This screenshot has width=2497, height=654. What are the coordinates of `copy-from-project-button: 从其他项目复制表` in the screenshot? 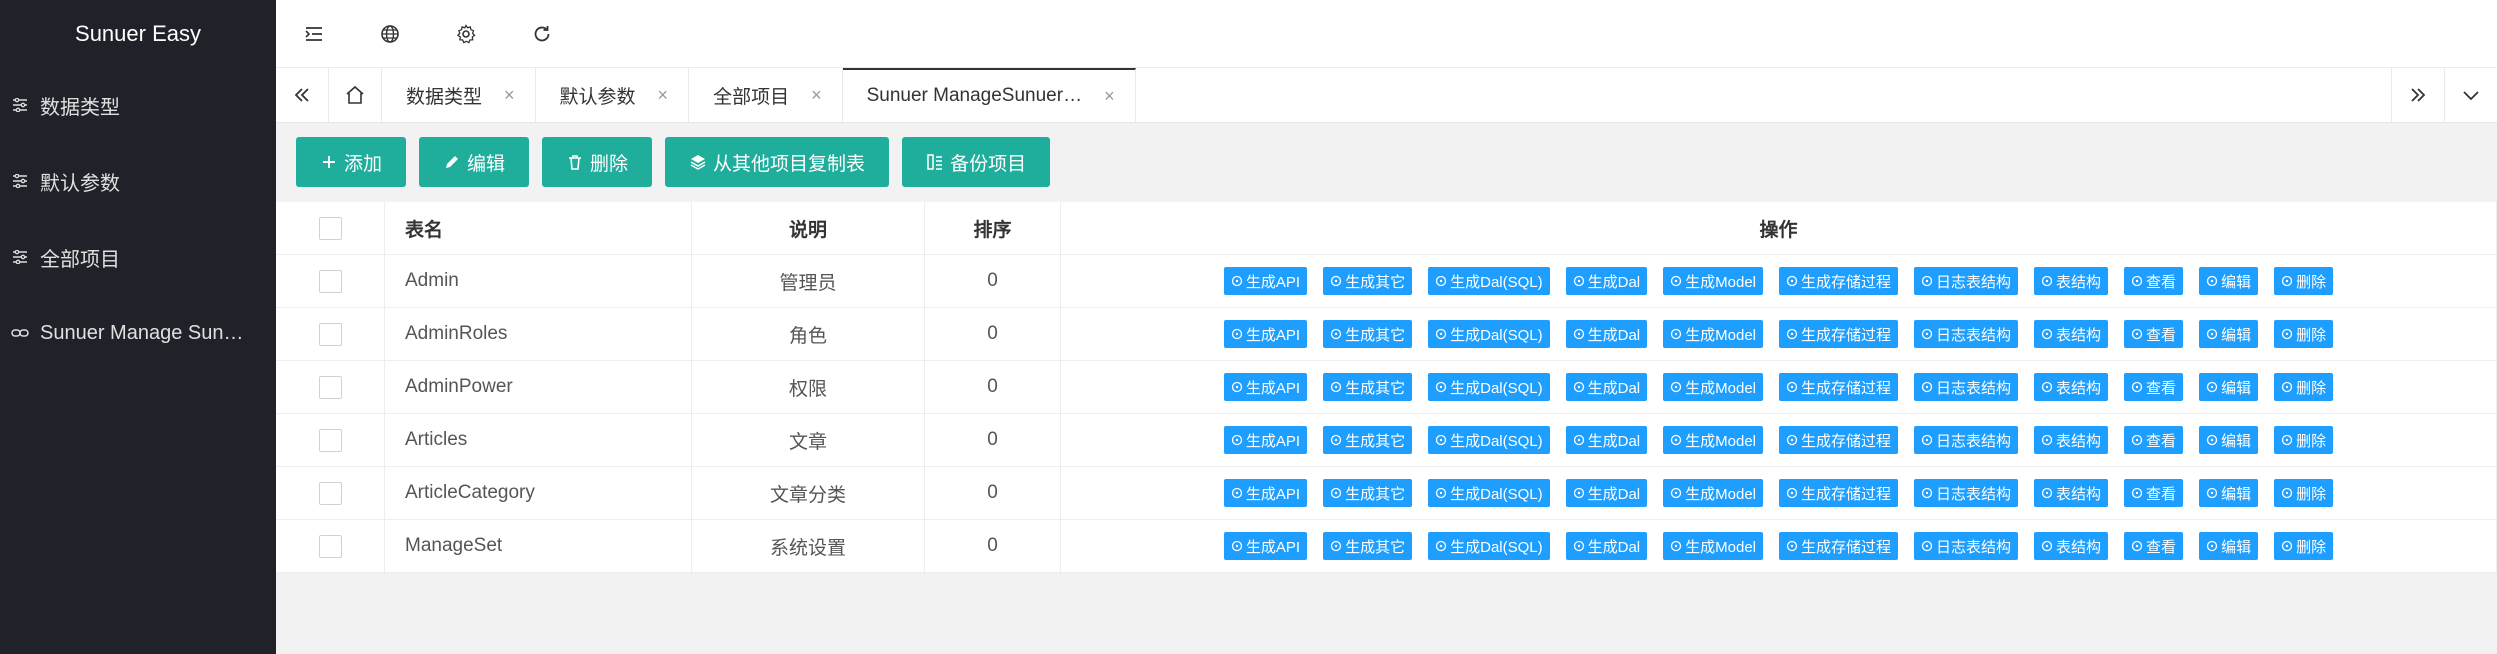 It's located at (777, 162).